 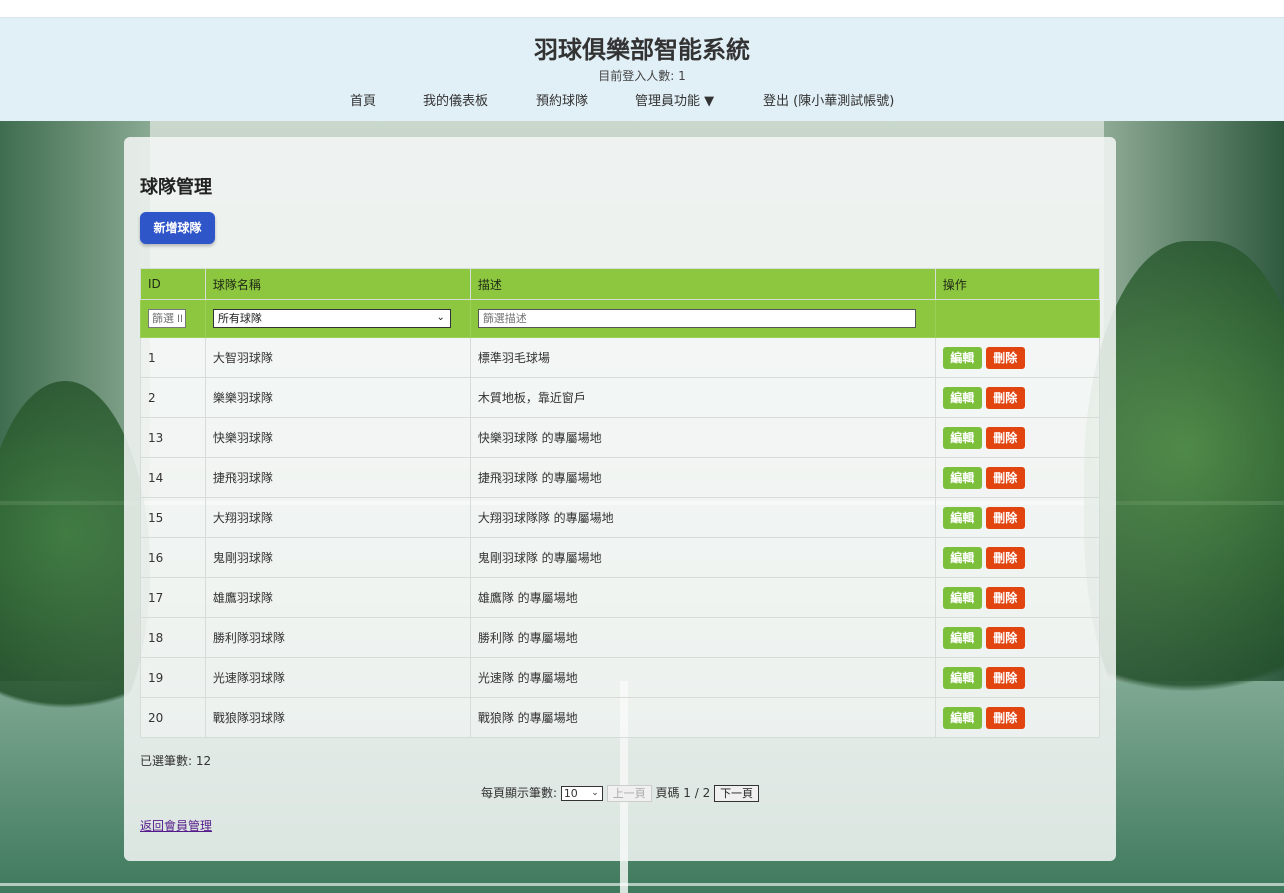 I want to click on table-row: 14 捷飛羽球隊 捷飛羽球隊 的專屬場地 編輯 刪除, so click(x=620, y=477).